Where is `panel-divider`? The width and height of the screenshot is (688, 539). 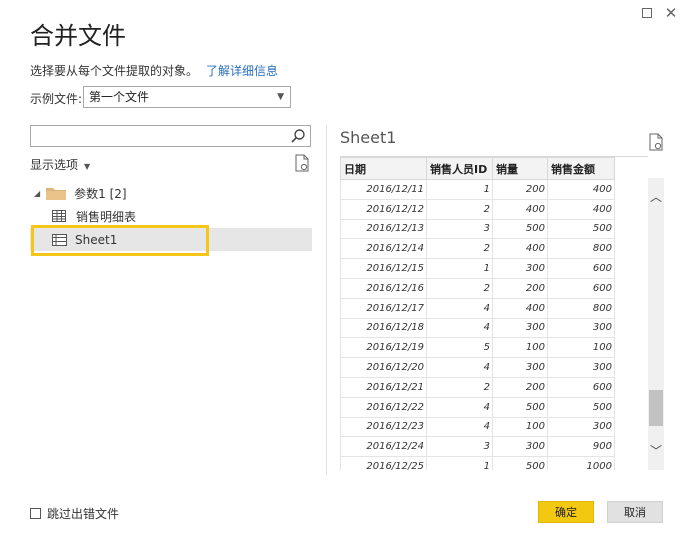 panel-divider is located at coordinates (326, 300).